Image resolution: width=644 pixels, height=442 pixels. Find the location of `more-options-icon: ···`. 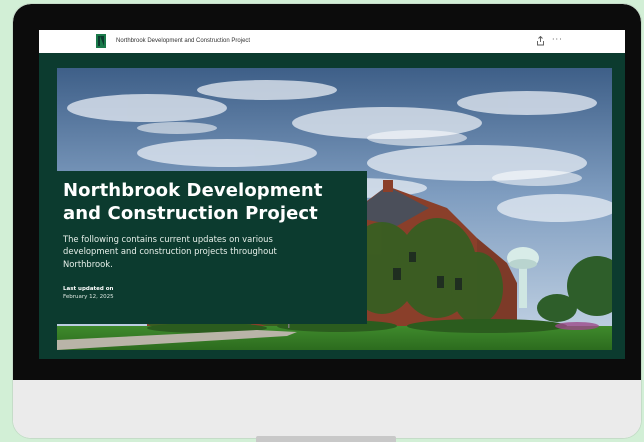

more-options-icon: ··· is located at coordinates (559, 40).